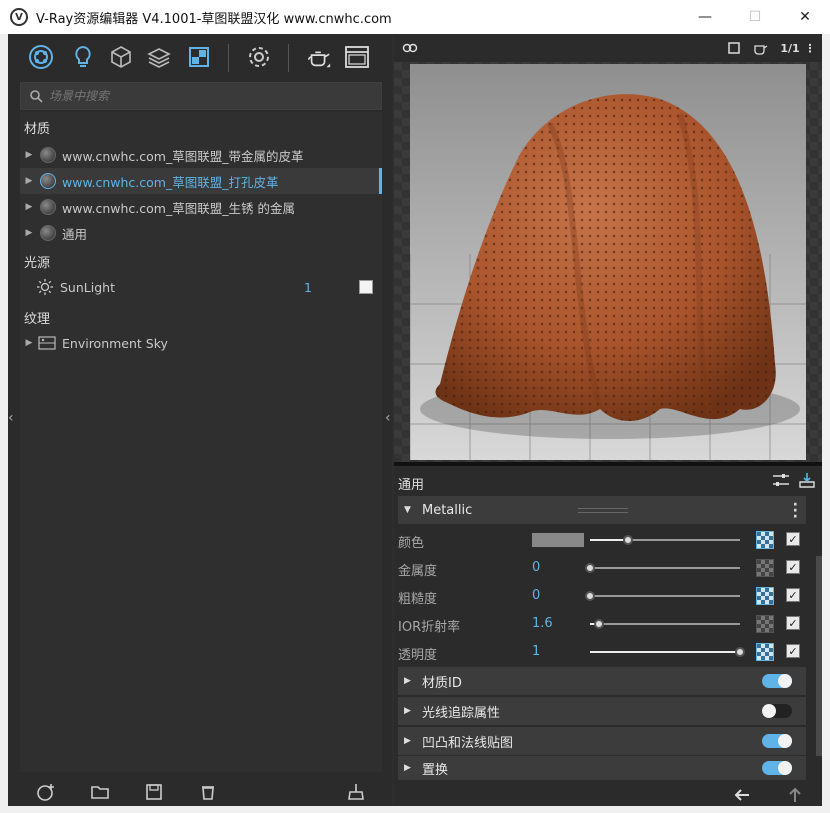  What do you see at coordinates (760, 48) in the screenshot?
I see `preview-scene-teapot-icon` at bounding box center [760, 48].